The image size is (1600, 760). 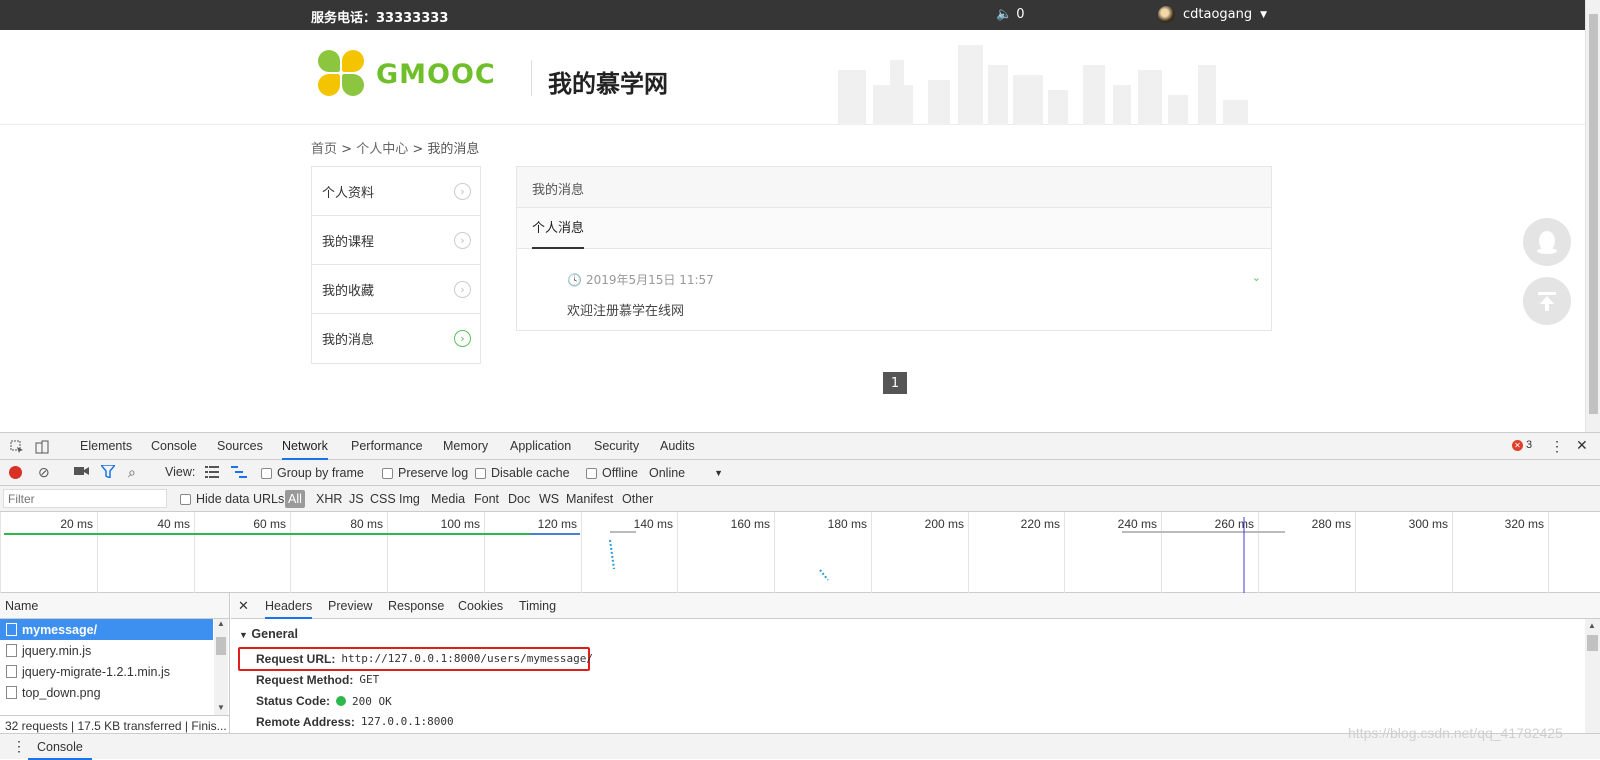 What do you see at coordinates (240, 499) in the screenshot?
I see `hide-data-urls-label: Hide data URLs` at bounding box center [240, 499].